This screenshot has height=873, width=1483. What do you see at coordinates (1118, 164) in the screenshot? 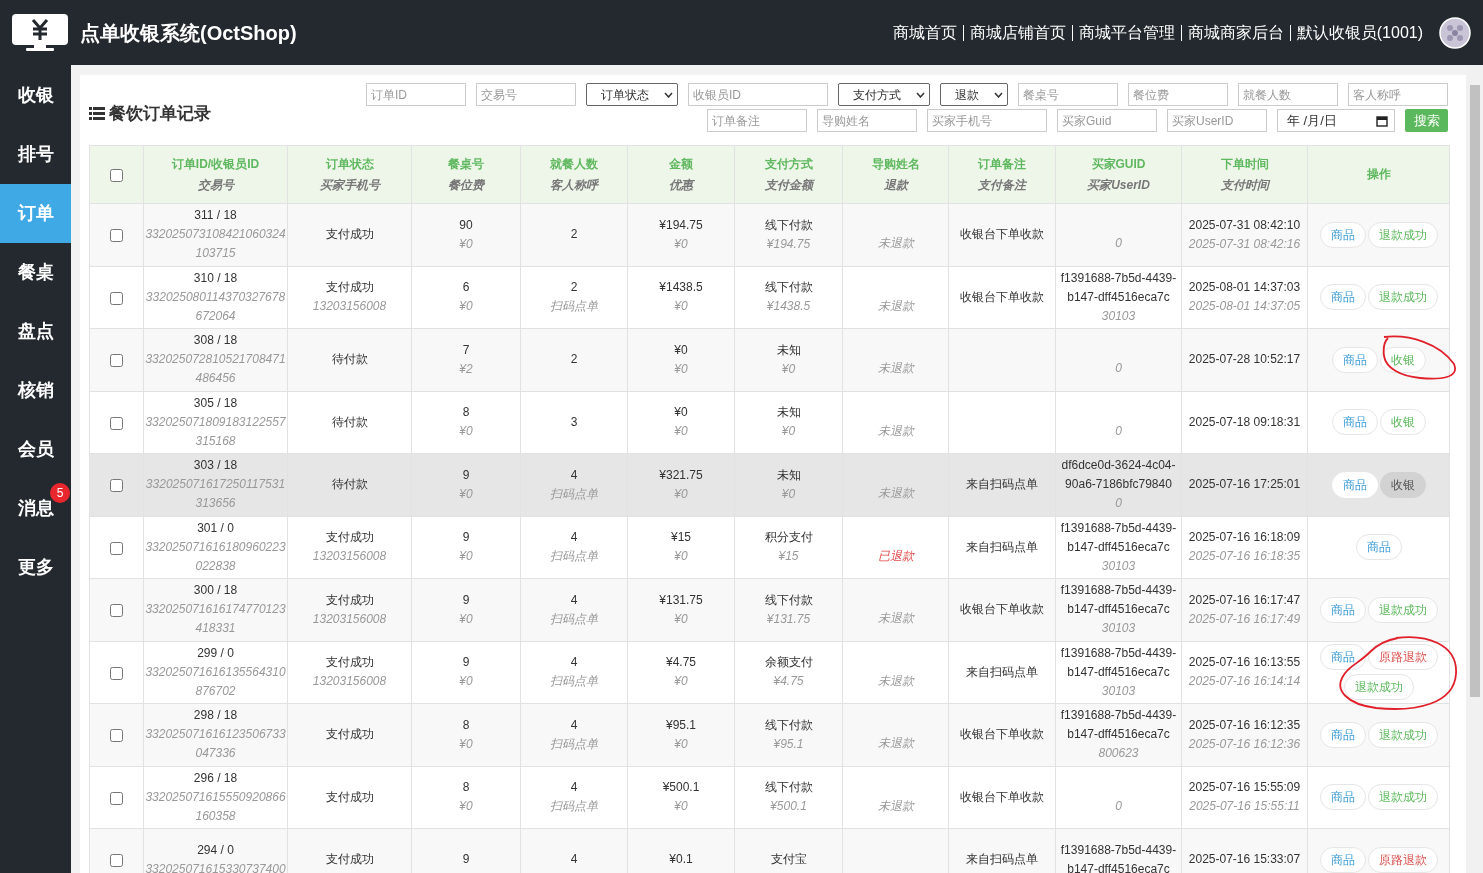
I see `column-header: 买家GUID` at bounding box center [1118, 164].